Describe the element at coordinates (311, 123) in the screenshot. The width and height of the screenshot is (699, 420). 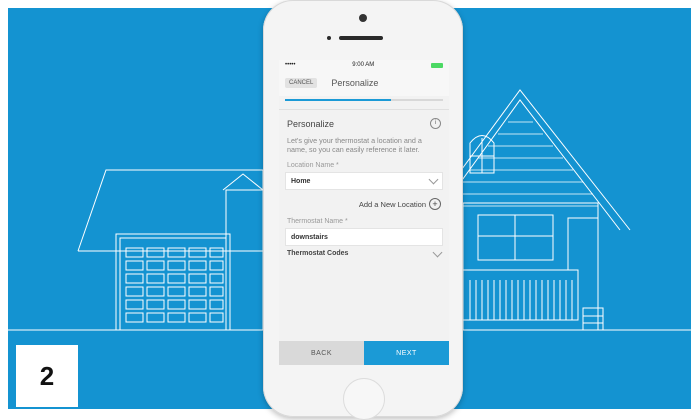
I see `section-title: Personalize` at that location.